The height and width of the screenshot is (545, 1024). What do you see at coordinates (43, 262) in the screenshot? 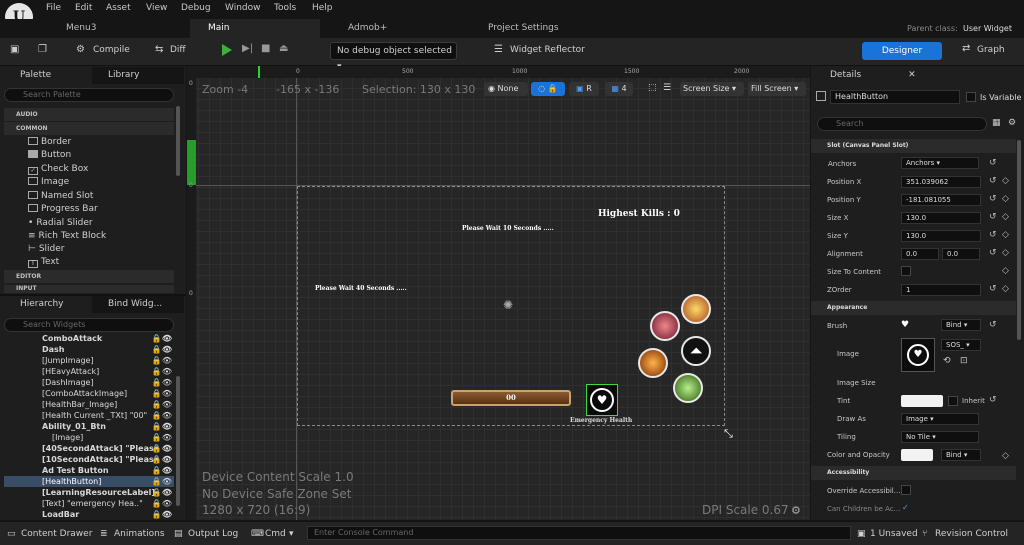
I see `palette-item-text: T Text` at bounding box center [43, 262].